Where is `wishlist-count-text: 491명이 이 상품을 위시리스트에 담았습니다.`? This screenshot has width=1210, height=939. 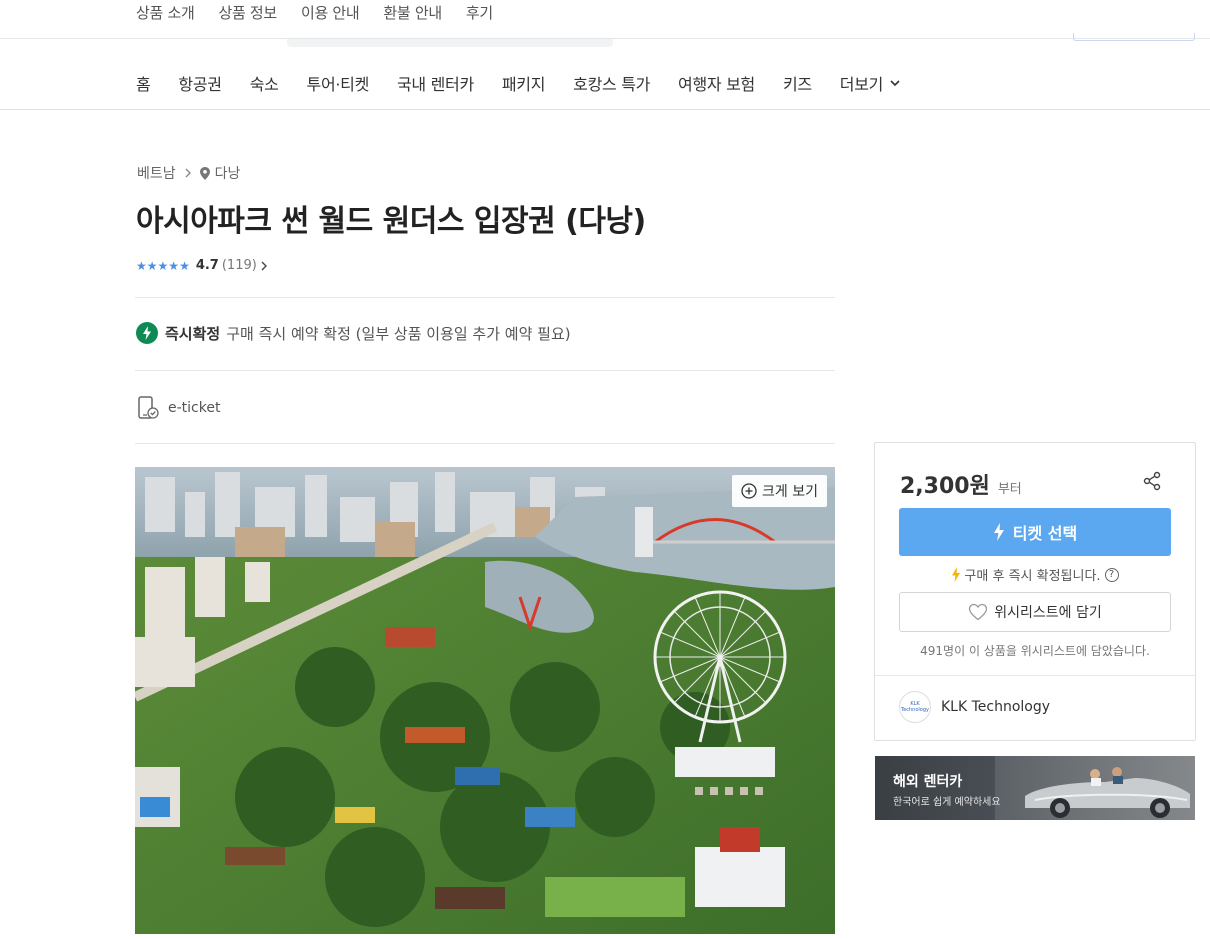
wishlist-count-text: 491명이 이 상품을 위시리스트에 담았습니다. is located at coordinates (1035, 651).